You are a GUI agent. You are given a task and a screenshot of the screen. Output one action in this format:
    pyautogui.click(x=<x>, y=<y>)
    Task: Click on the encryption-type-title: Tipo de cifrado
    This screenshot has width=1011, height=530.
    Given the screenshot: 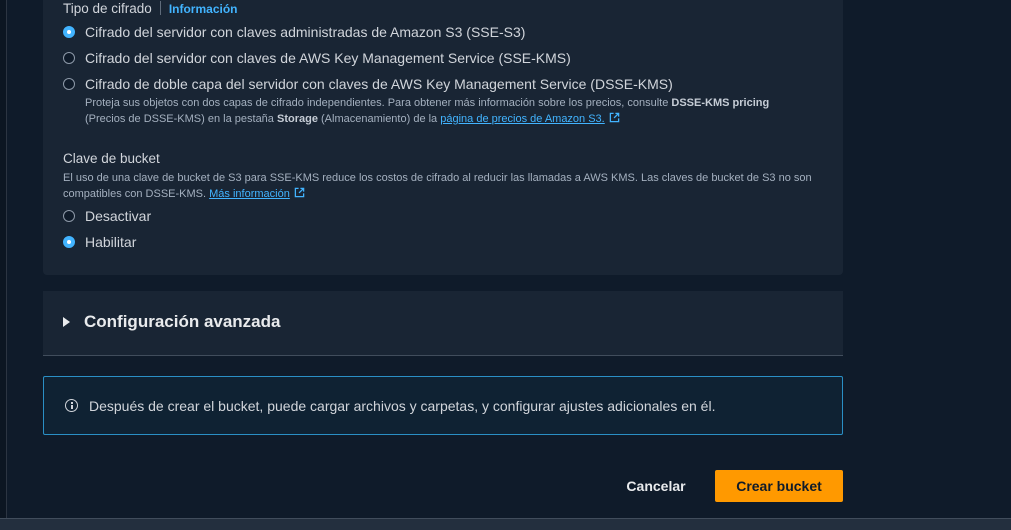 What is the action you would take?
    pyautogui.click(x=107, y=8)
    